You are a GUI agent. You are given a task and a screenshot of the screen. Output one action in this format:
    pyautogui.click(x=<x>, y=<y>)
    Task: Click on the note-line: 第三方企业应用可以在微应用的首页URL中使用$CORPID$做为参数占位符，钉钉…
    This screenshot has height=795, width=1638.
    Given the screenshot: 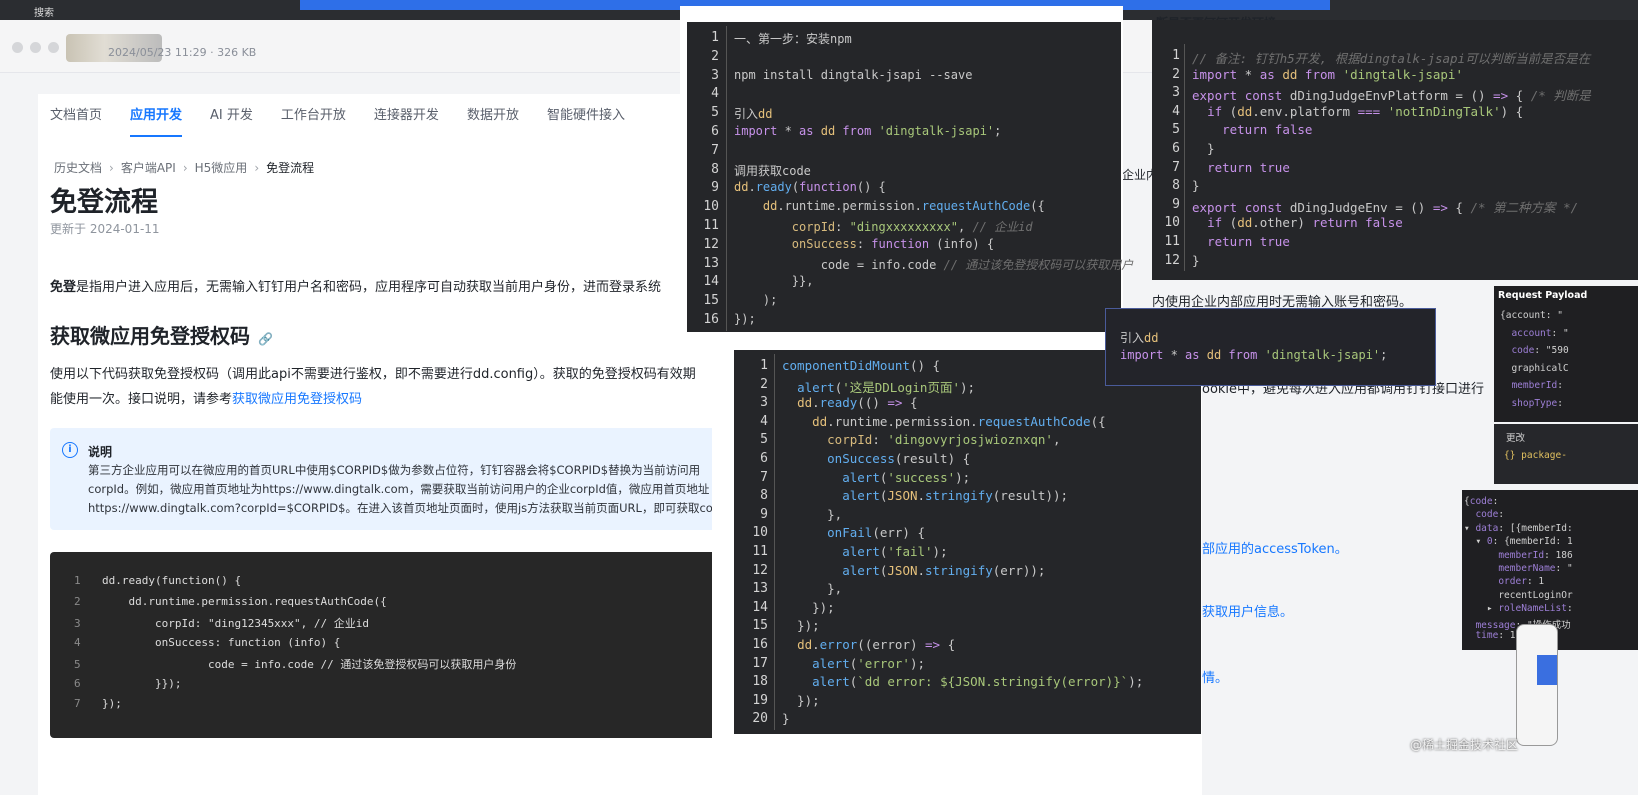 What is the action you would take?
    pyautogui.click(x=394, y=470)
    